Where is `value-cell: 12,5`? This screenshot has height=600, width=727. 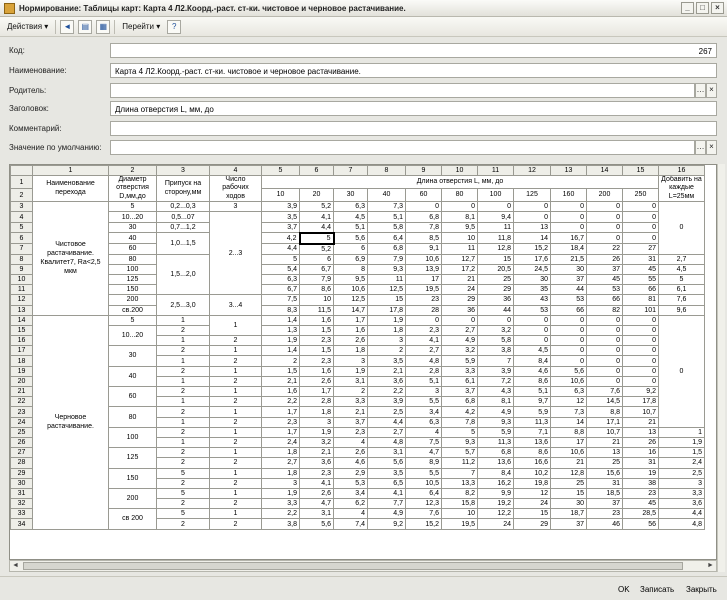
value-cell: 12,5 is located at coordinates (386, 290).